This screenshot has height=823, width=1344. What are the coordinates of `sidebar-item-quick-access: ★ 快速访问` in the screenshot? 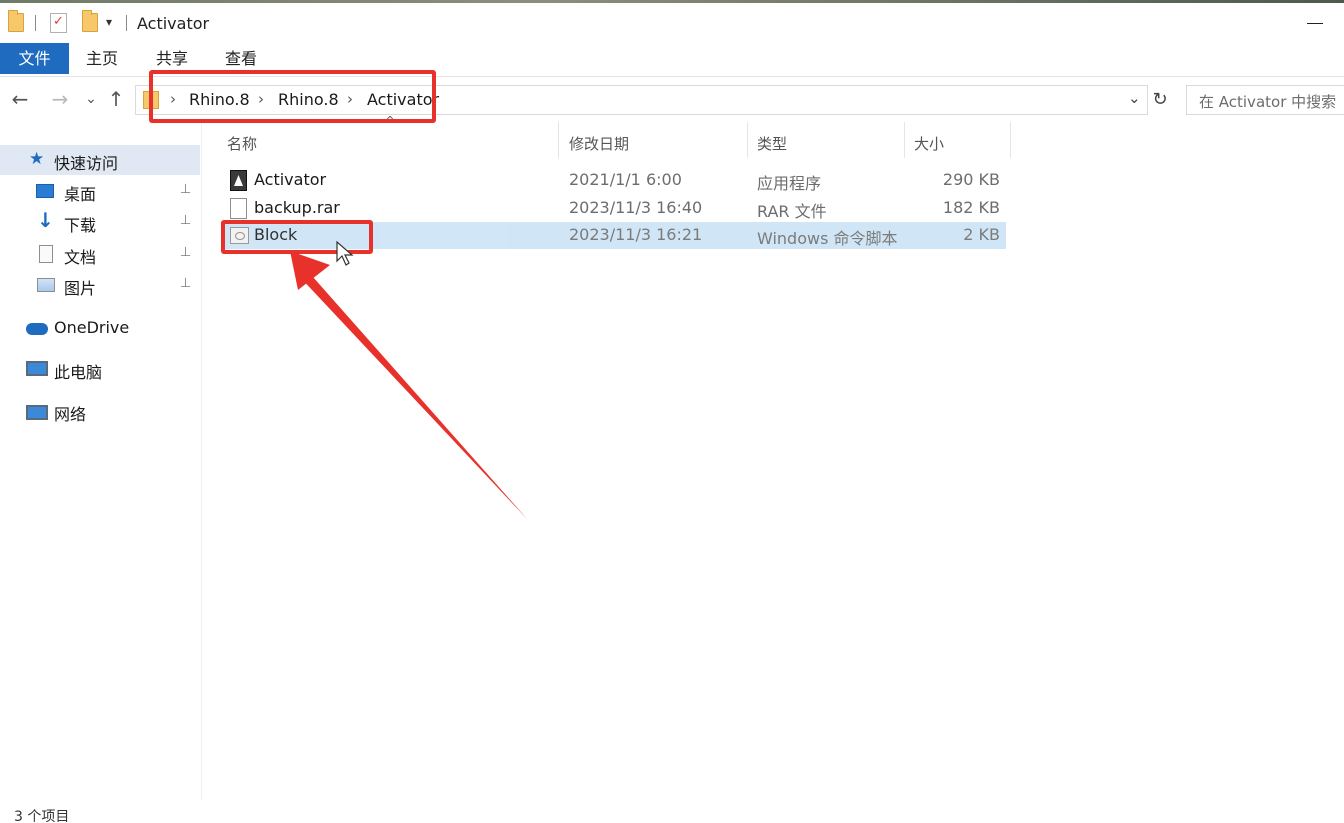 It's located at (100, 160).